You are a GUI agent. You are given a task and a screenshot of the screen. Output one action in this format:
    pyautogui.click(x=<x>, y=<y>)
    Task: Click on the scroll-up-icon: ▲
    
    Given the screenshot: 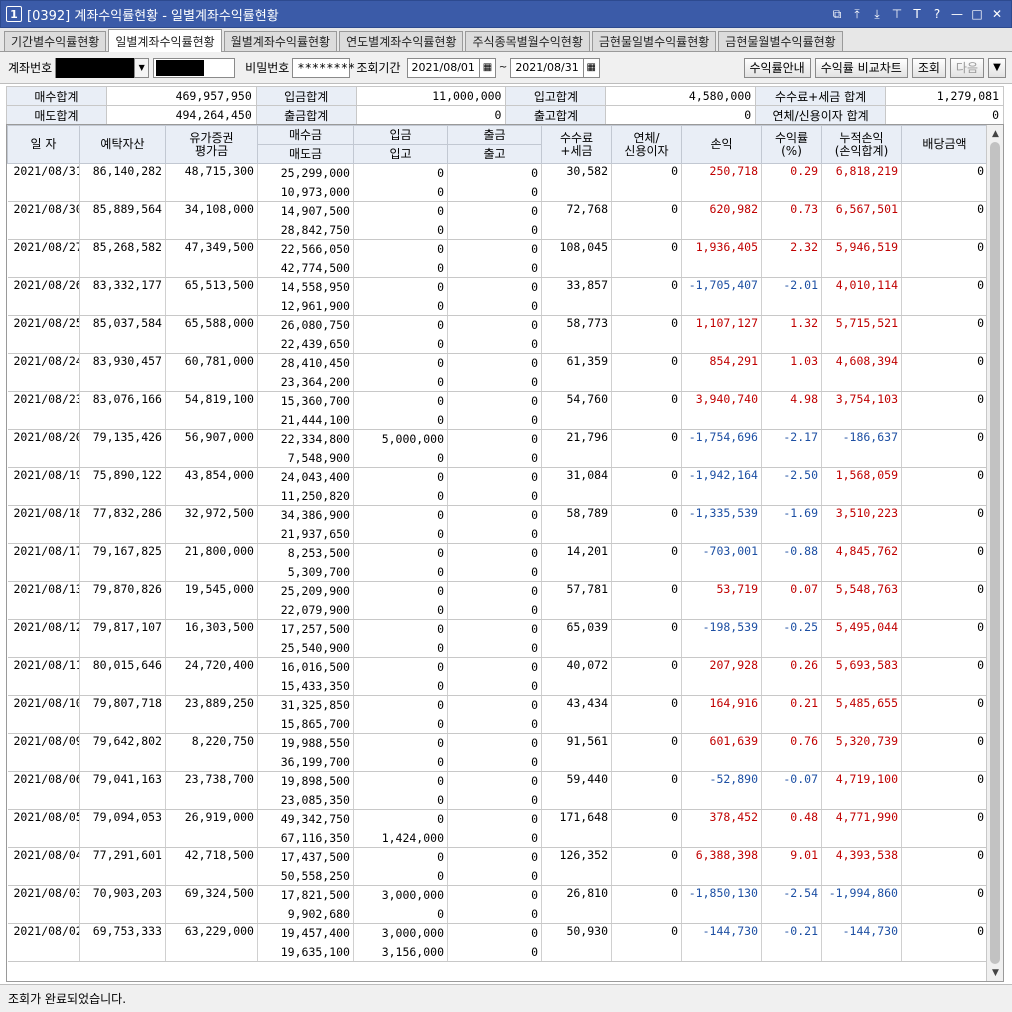 What is the action you would take?
    pyautogui.click(x=995, y=133)
    